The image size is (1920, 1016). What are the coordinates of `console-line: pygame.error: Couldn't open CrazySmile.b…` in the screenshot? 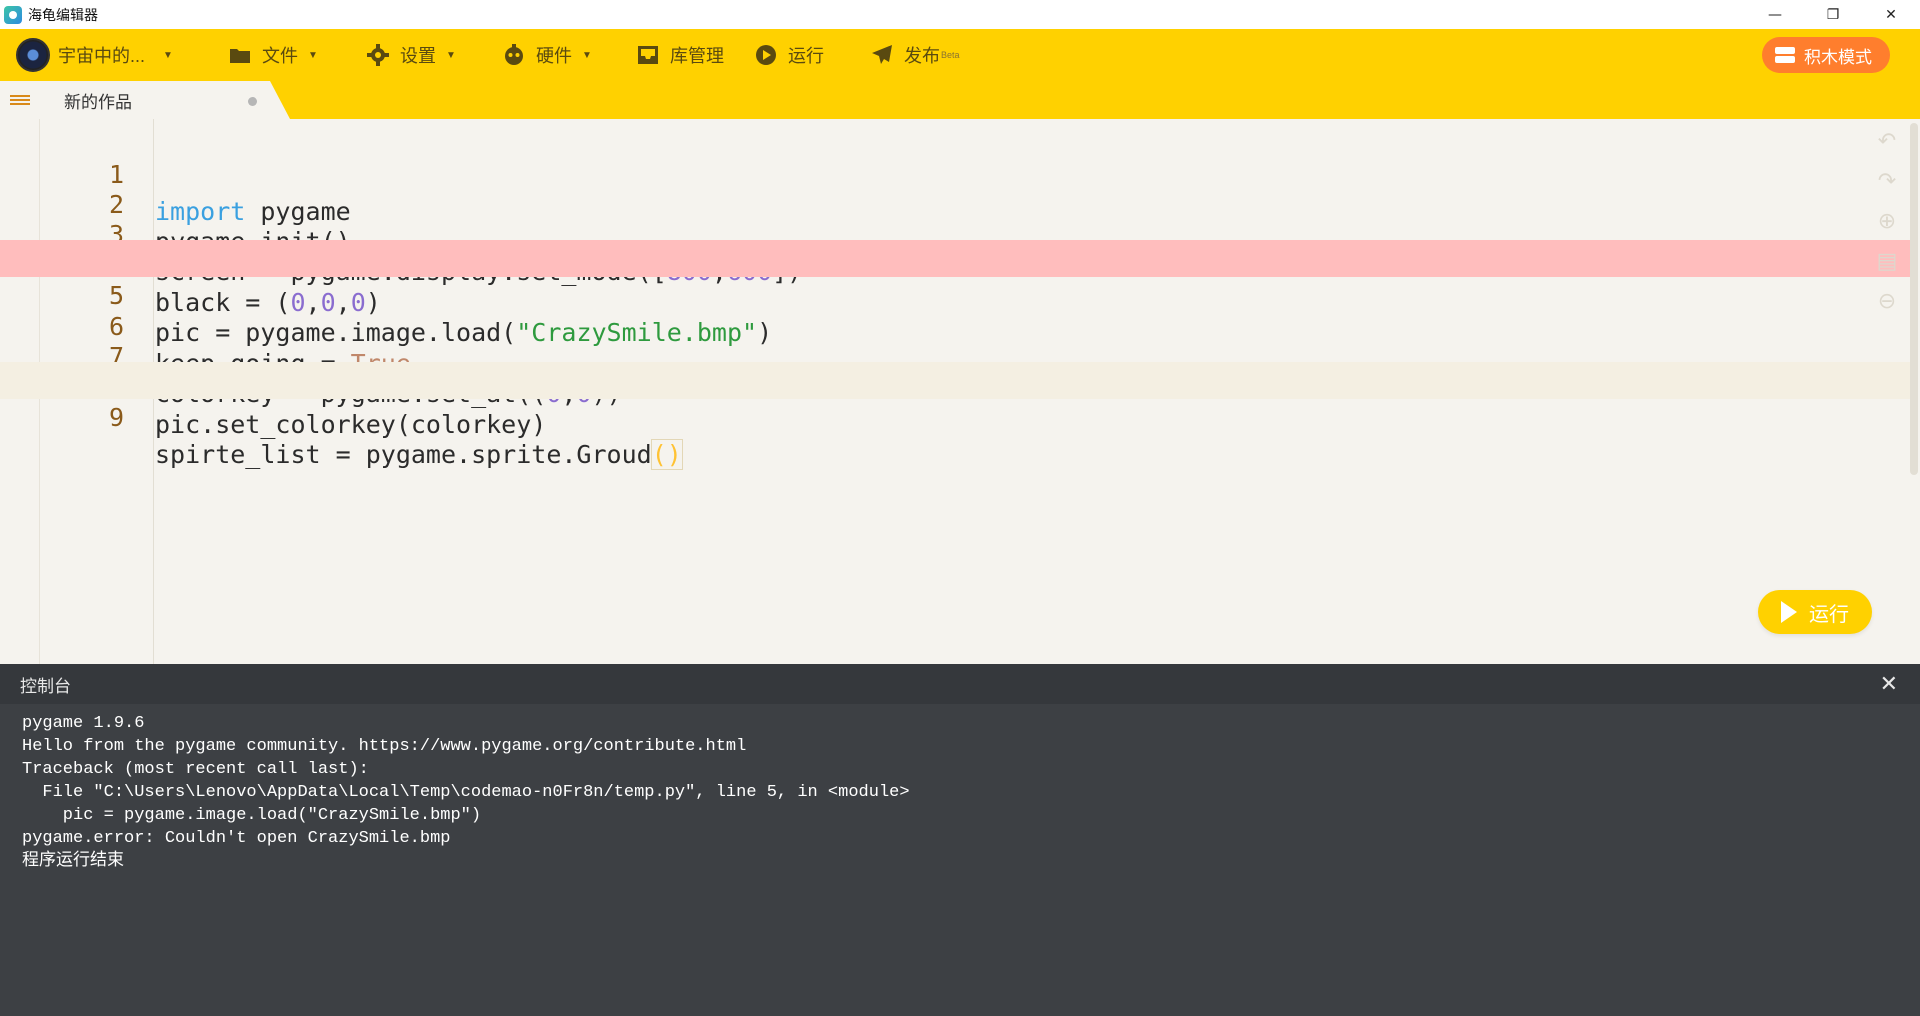 It's located at (236, 838).